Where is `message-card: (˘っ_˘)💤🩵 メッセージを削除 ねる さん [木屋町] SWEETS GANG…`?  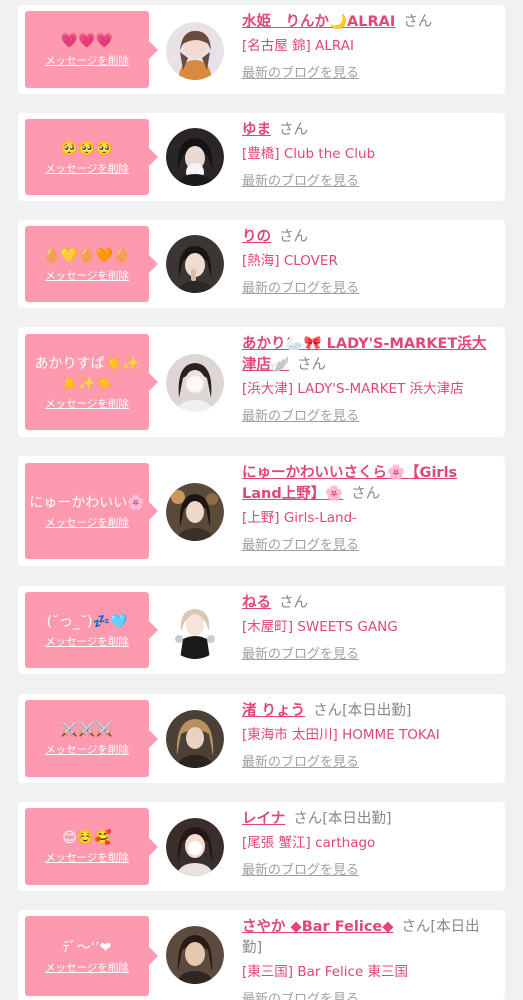 message-card: (˘っ_˘)💤🩵 メッセージを削除 ねる さん [木屋町] SWEETS GANG… is located at coordinates (261, 630).